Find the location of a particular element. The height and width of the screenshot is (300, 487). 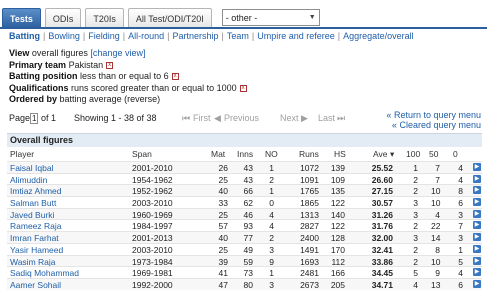

player-link: Alimuddin is located at coordinates (28, 180).